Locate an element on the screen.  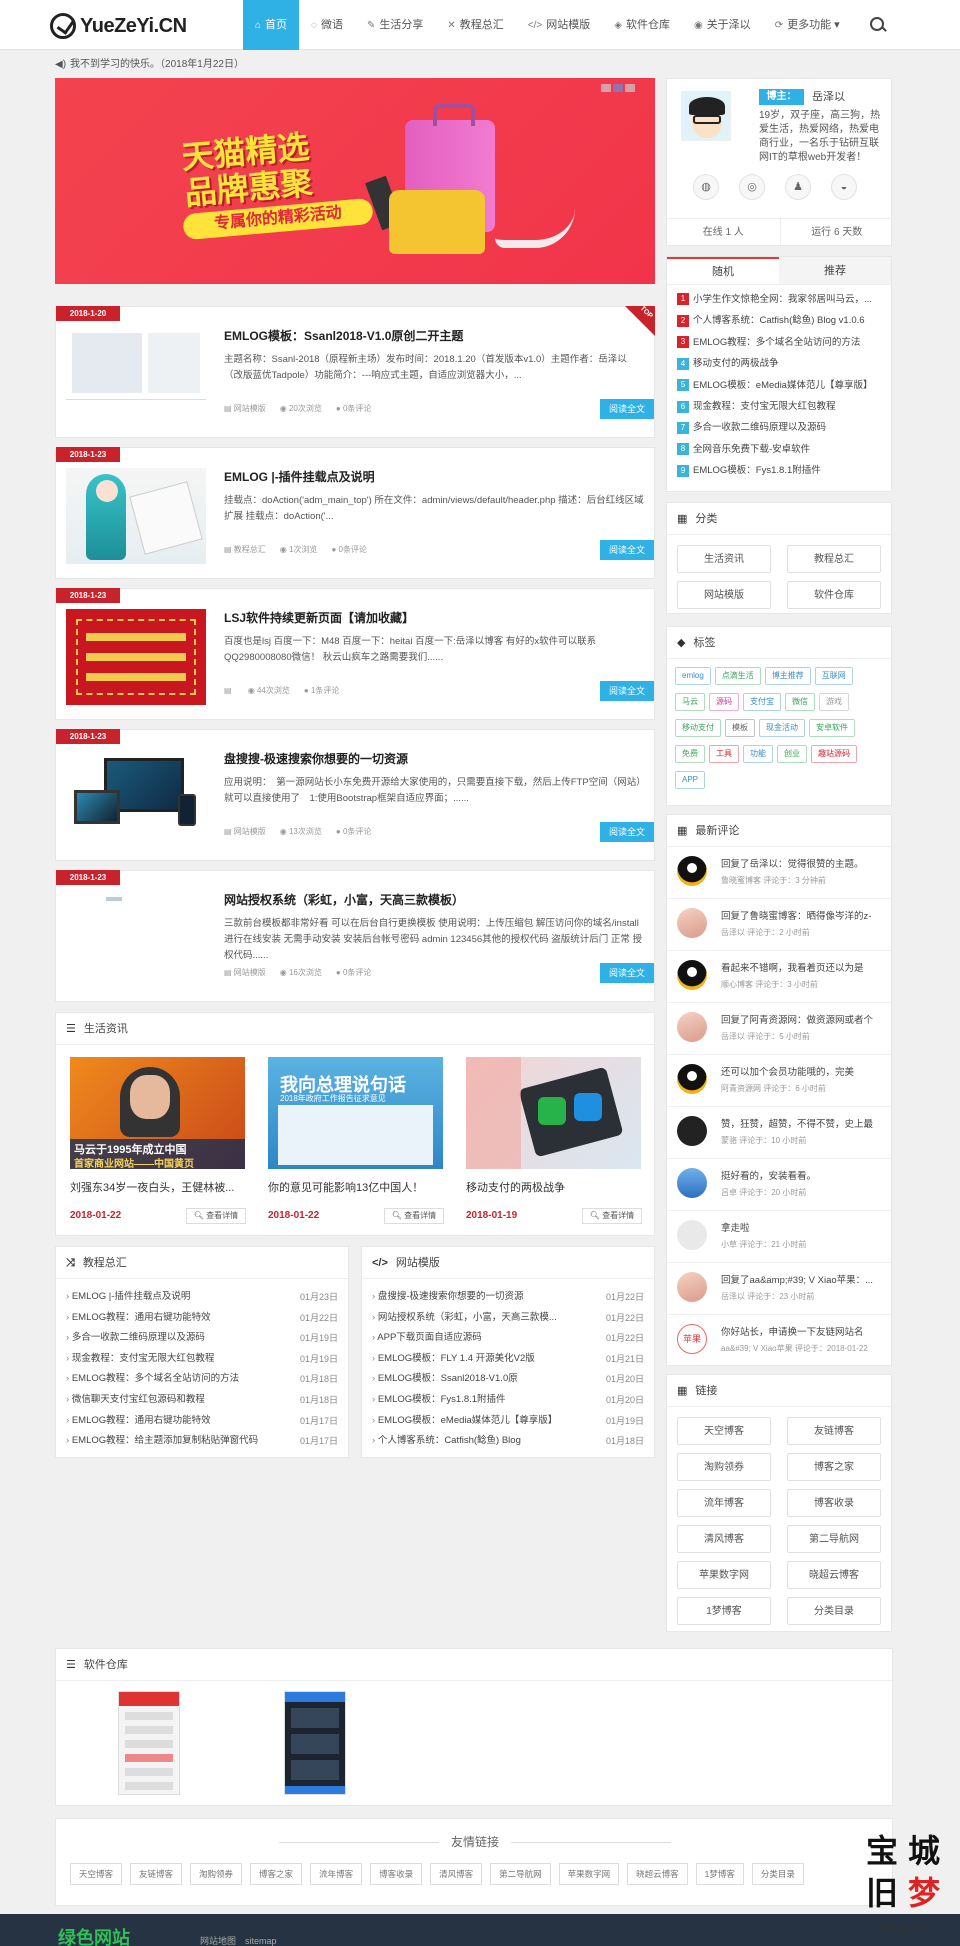
blogroll-link: 淘购领券 is located at coordinates (724, 1467).